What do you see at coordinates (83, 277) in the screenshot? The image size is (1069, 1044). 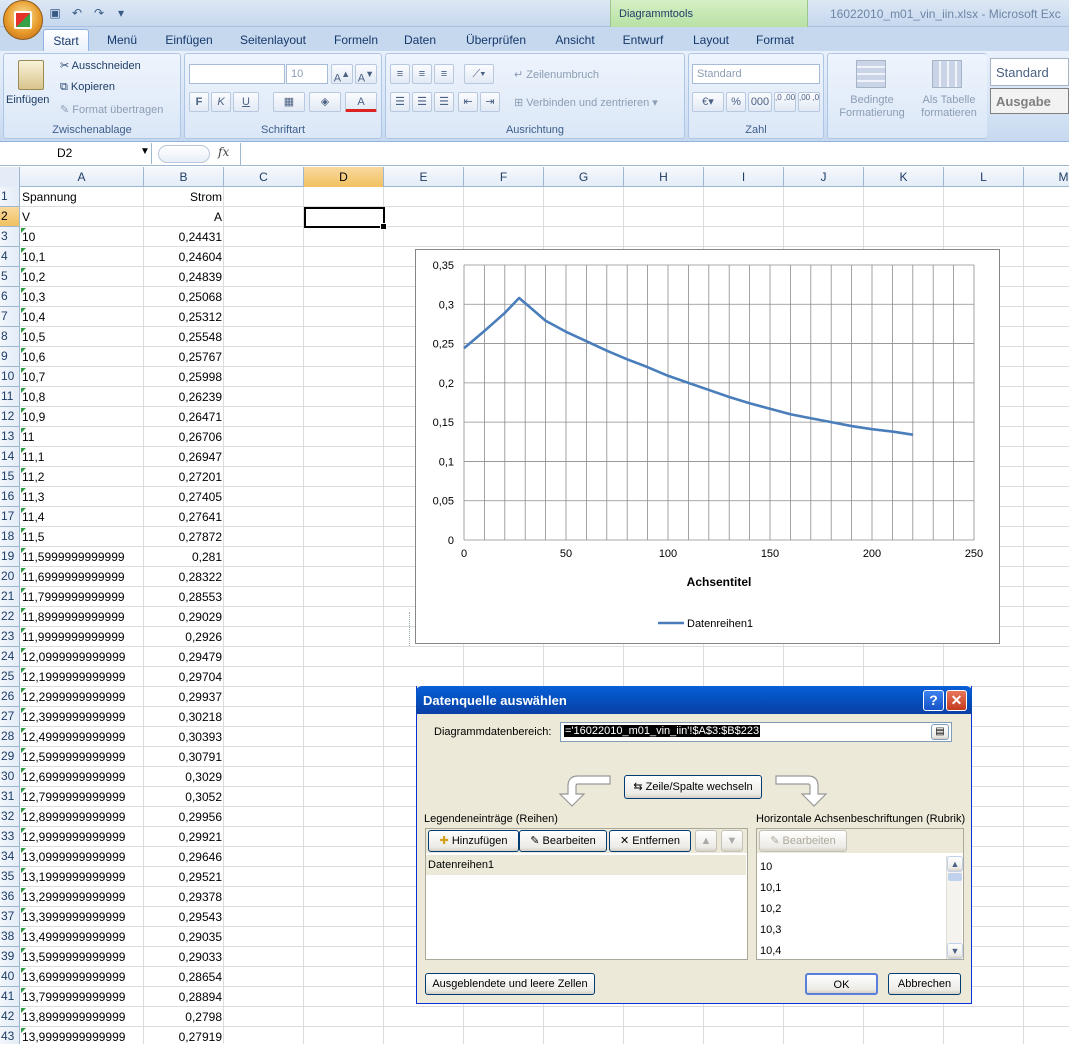 I see `cell-a5: 10,2` at bounding box center [83, 277].